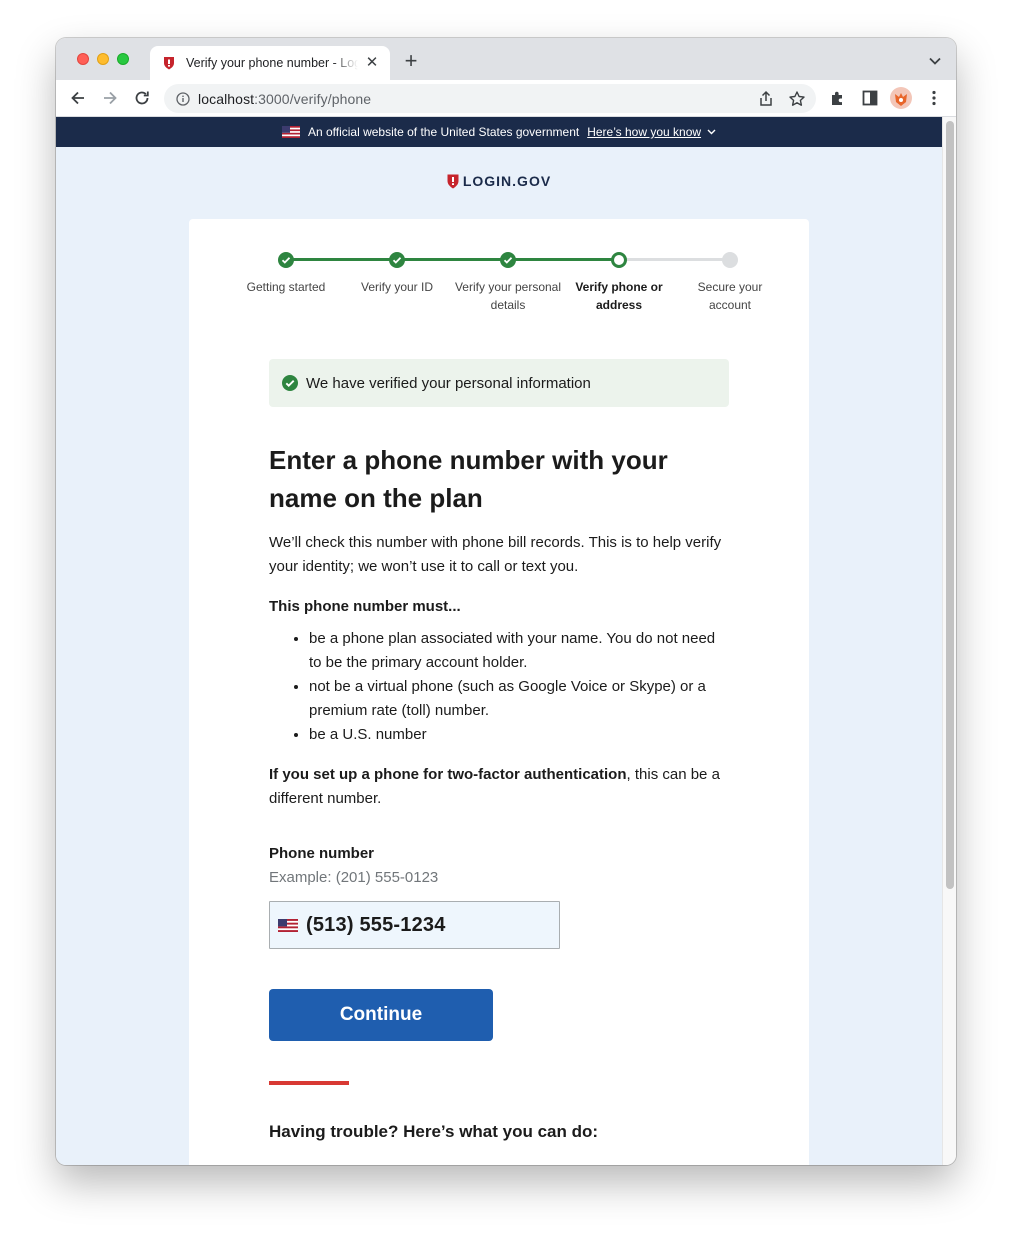  What do you see at coordinates (797, 99) in the screenshot?
I see `bookmark-star-icon` at bounding box center [797, 99].